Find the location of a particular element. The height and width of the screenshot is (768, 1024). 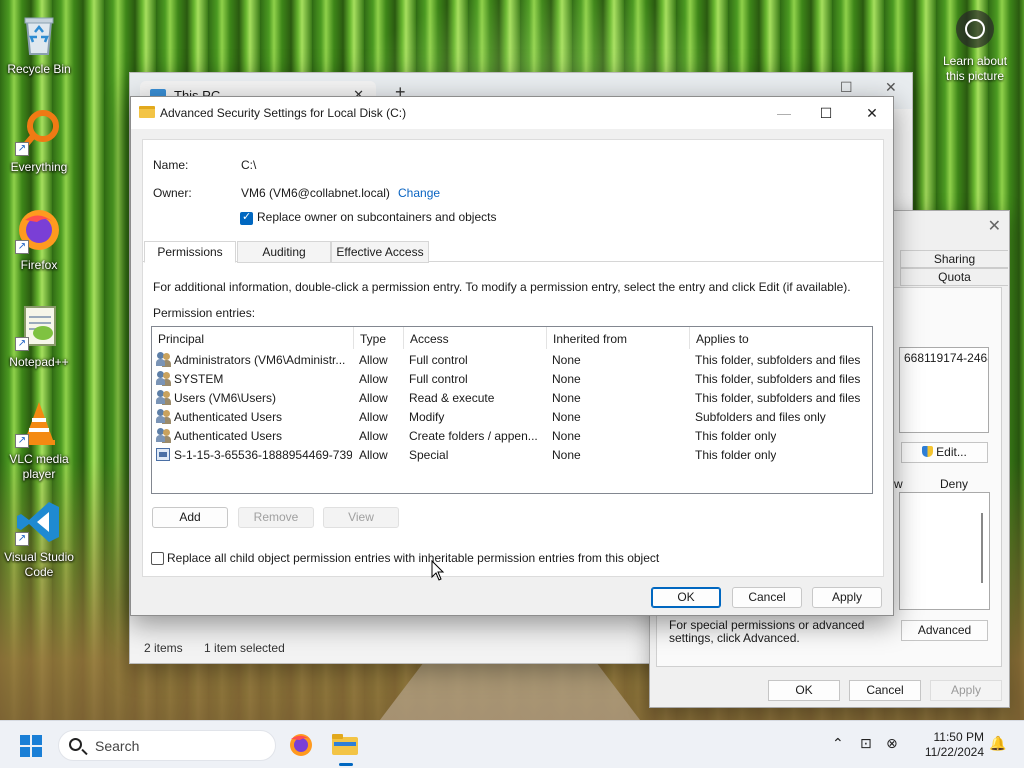

scrollbar is located at coordinates (982, 548).